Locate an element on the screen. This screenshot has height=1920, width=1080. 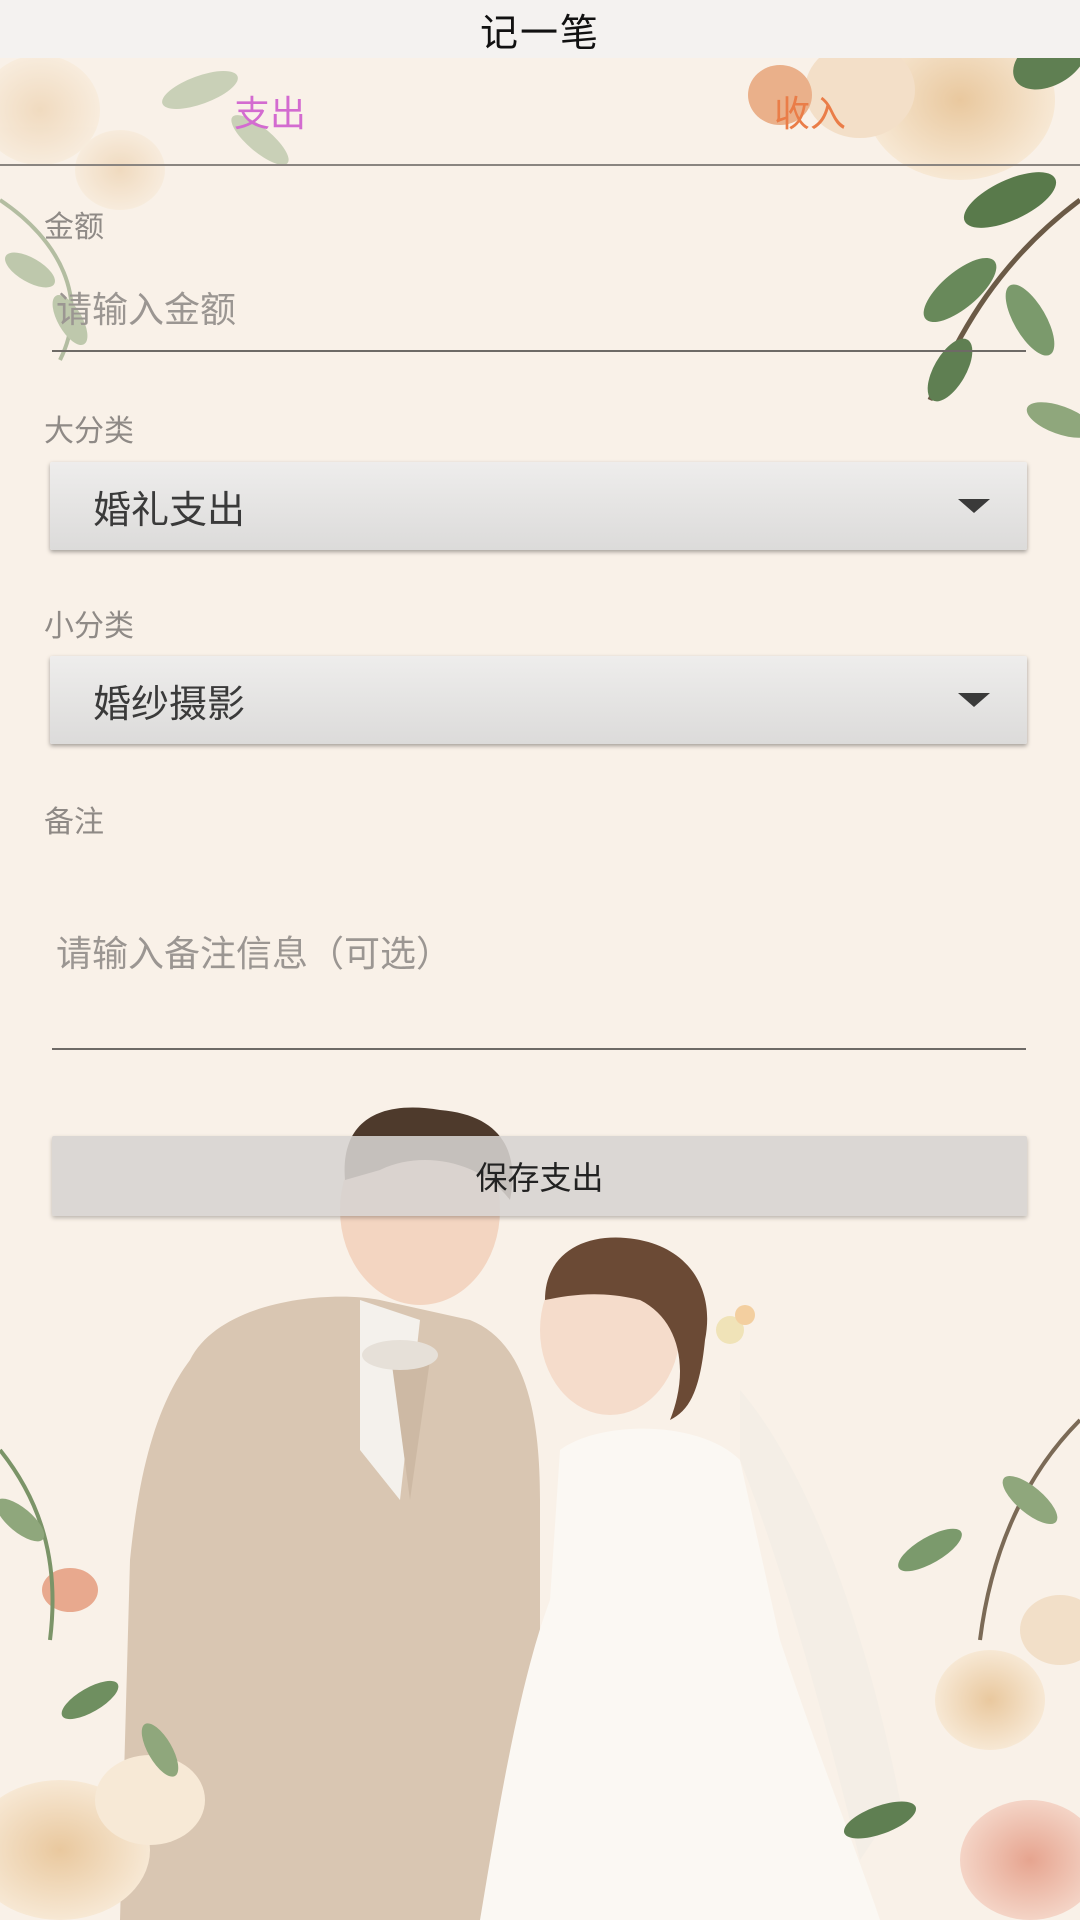
title-bar: 记一笔 is located at coordinates (540, 29).